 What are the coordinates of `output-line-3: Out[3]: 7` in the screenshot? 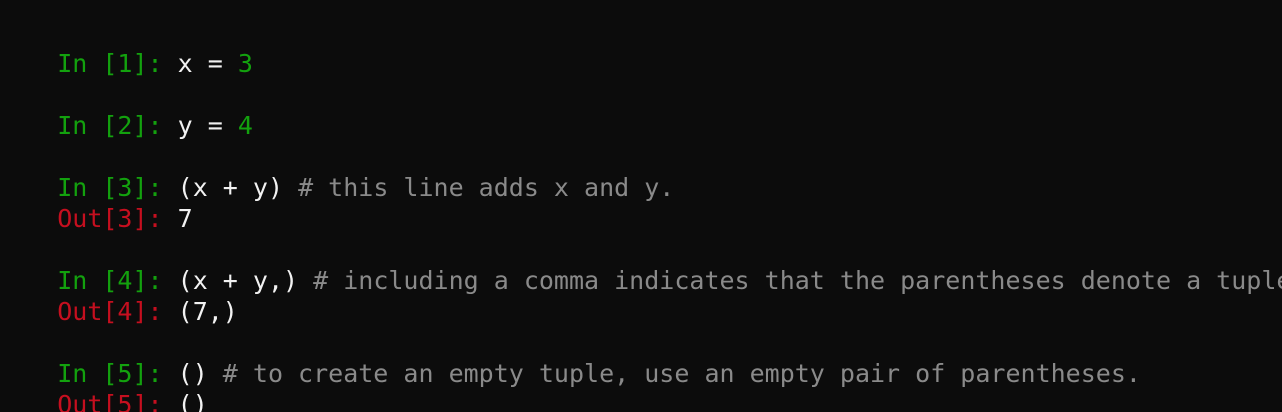 It's located at (96, 202).